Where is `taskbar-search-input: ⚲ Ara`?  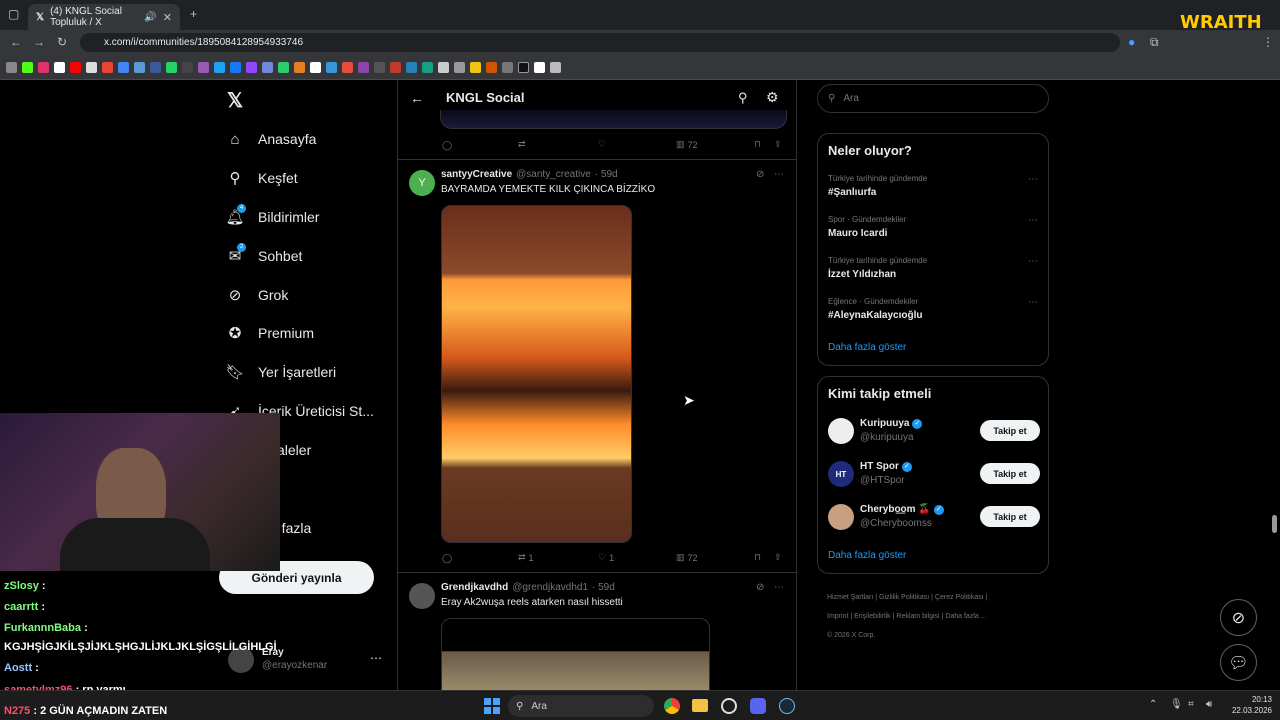 taskbar-search-input: ⚲ Ara is located at coordinates (581, 706).